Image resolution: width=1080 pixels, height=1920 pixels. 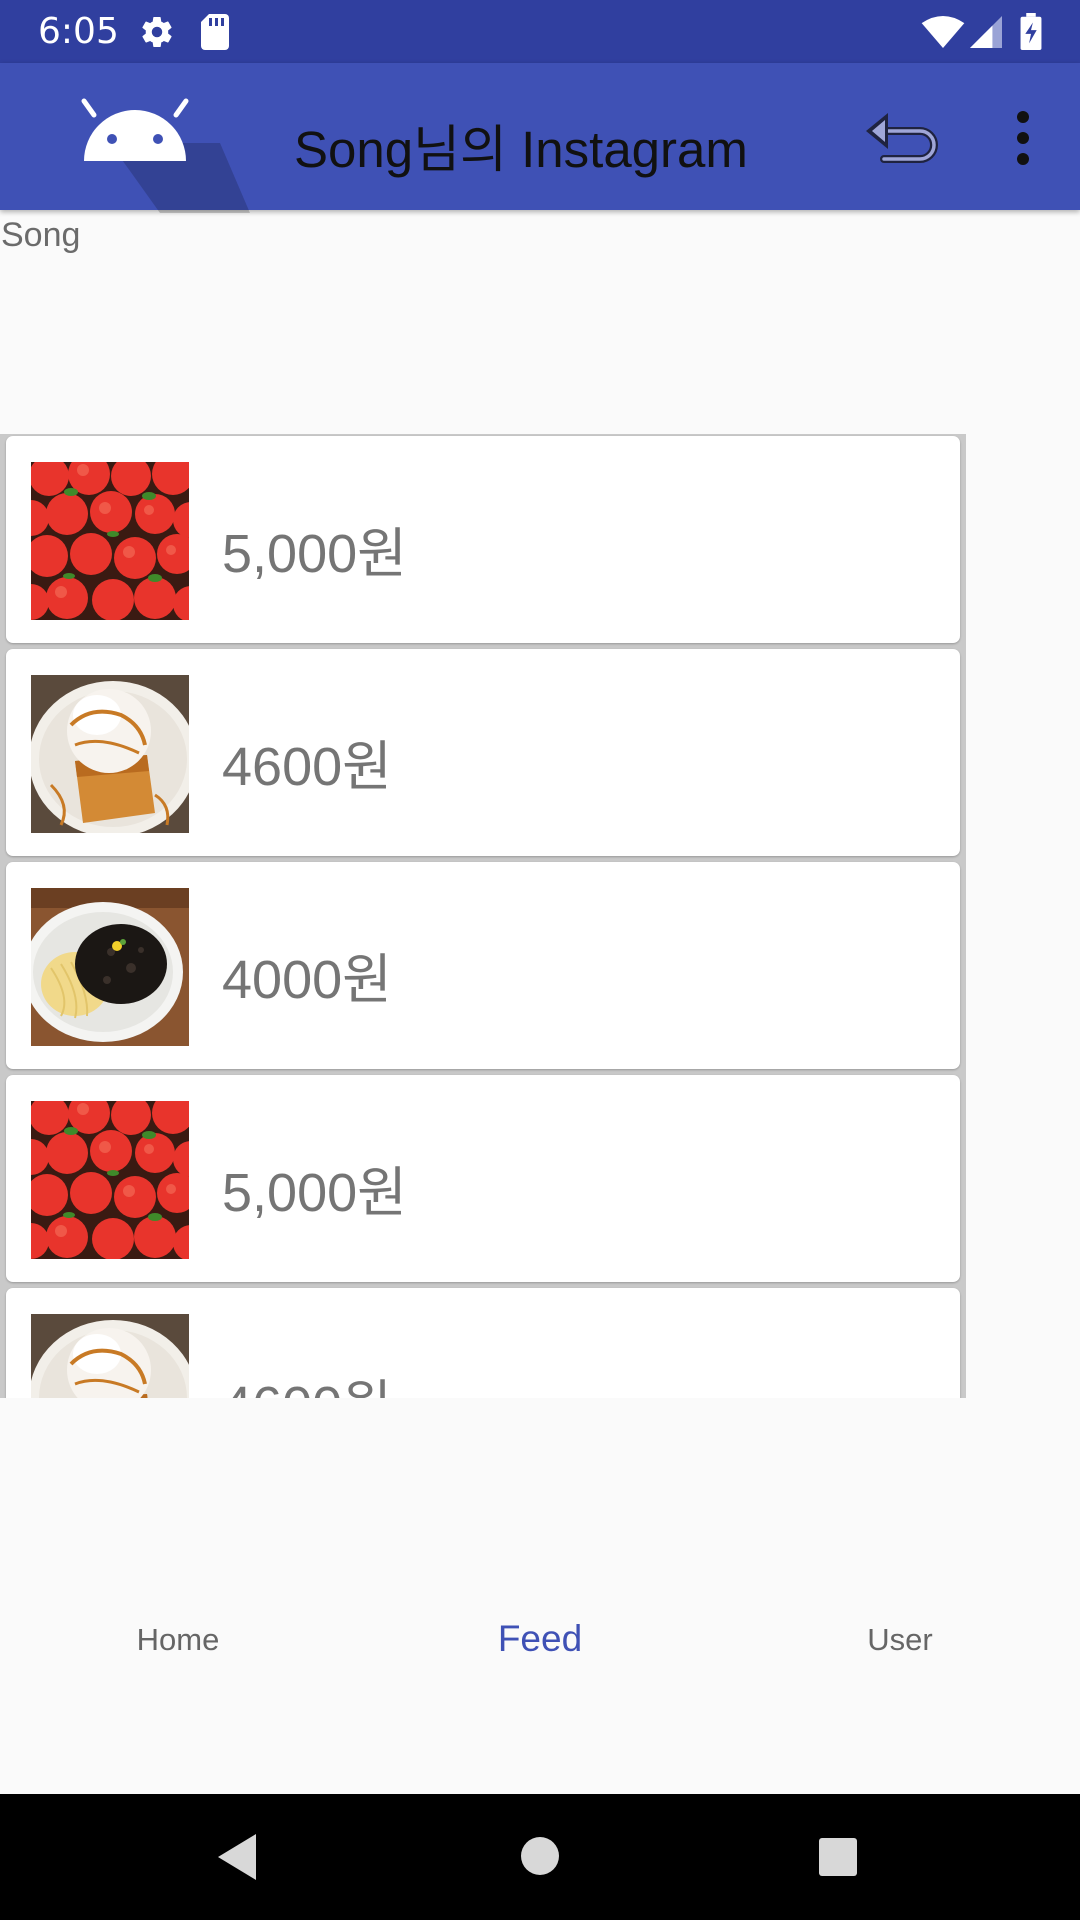 I want to click on system-navigation-bar, so click(x=540, y=1857).